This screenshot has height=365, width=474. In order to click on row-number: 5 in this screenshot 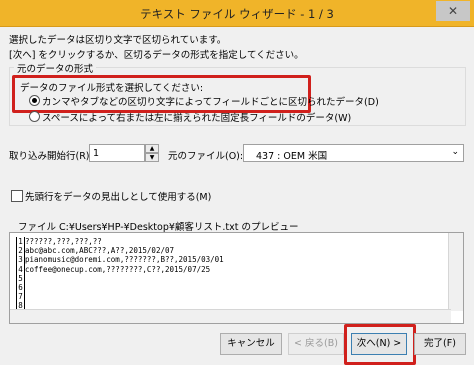, I will do `click(20, 278)`.